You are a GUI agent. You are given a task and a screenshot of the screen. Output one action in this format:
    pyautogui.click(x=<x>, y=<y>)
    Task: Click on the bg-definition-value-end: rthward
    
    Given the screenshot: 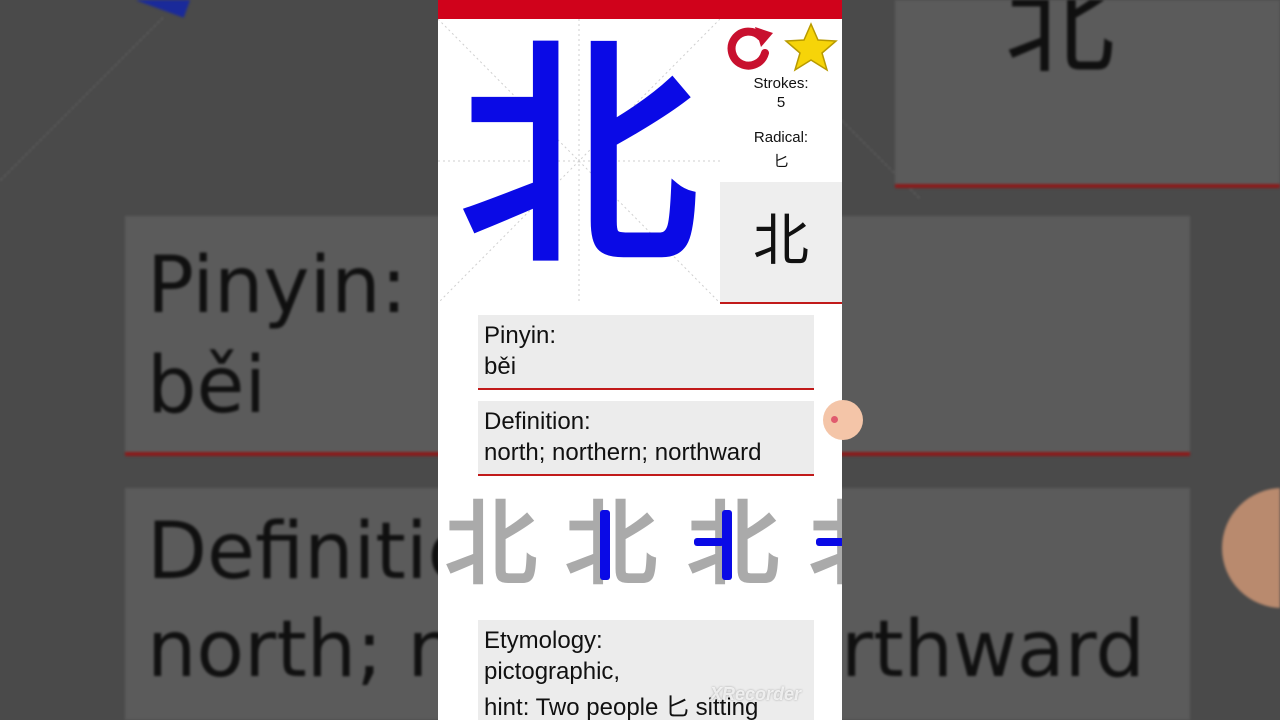 What is the action you would take?
    pyautogui.click(x=993, y=650)
    